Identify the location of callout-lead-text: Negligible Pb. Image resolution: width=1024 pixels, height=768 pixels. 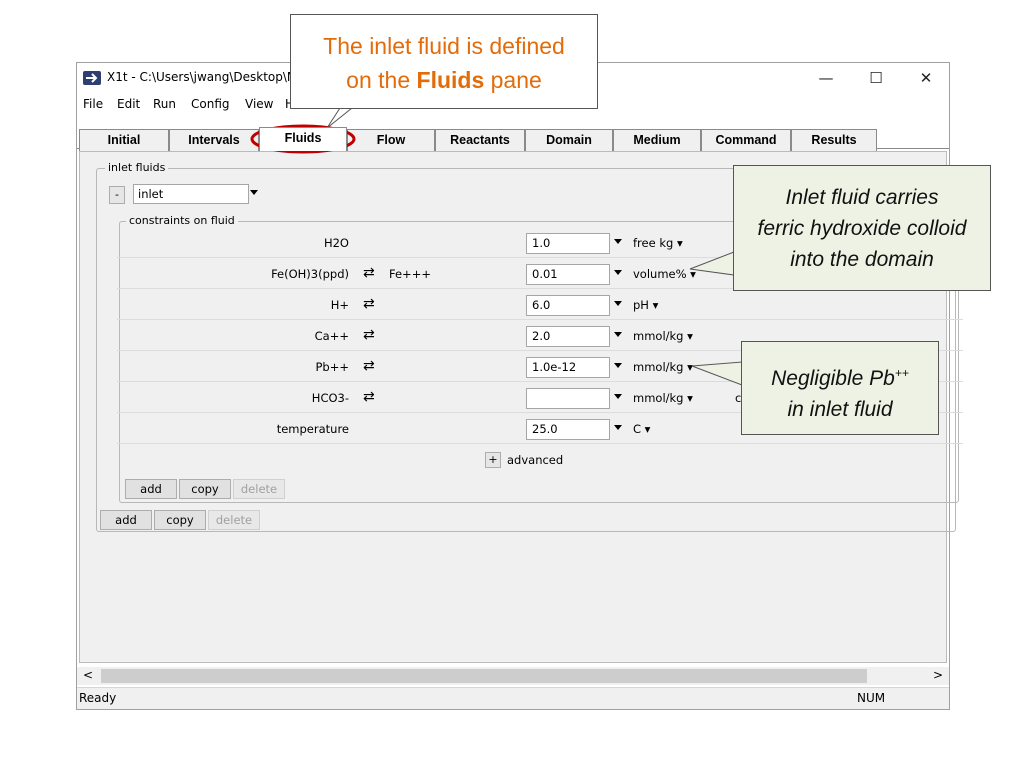
(833, 378).